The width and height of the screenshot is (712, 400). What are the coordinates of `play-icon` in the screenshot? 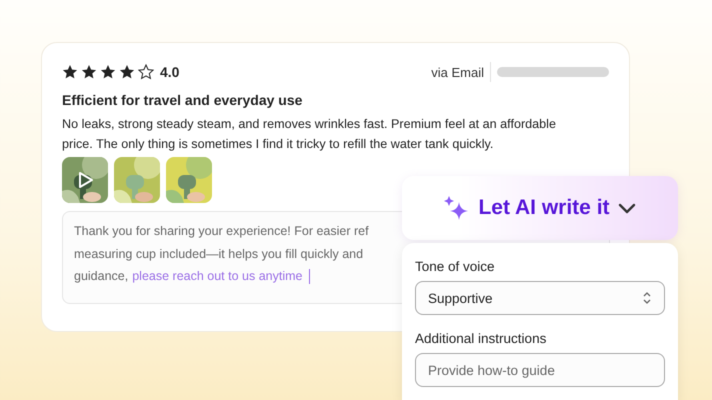 It's located at (86, 180).